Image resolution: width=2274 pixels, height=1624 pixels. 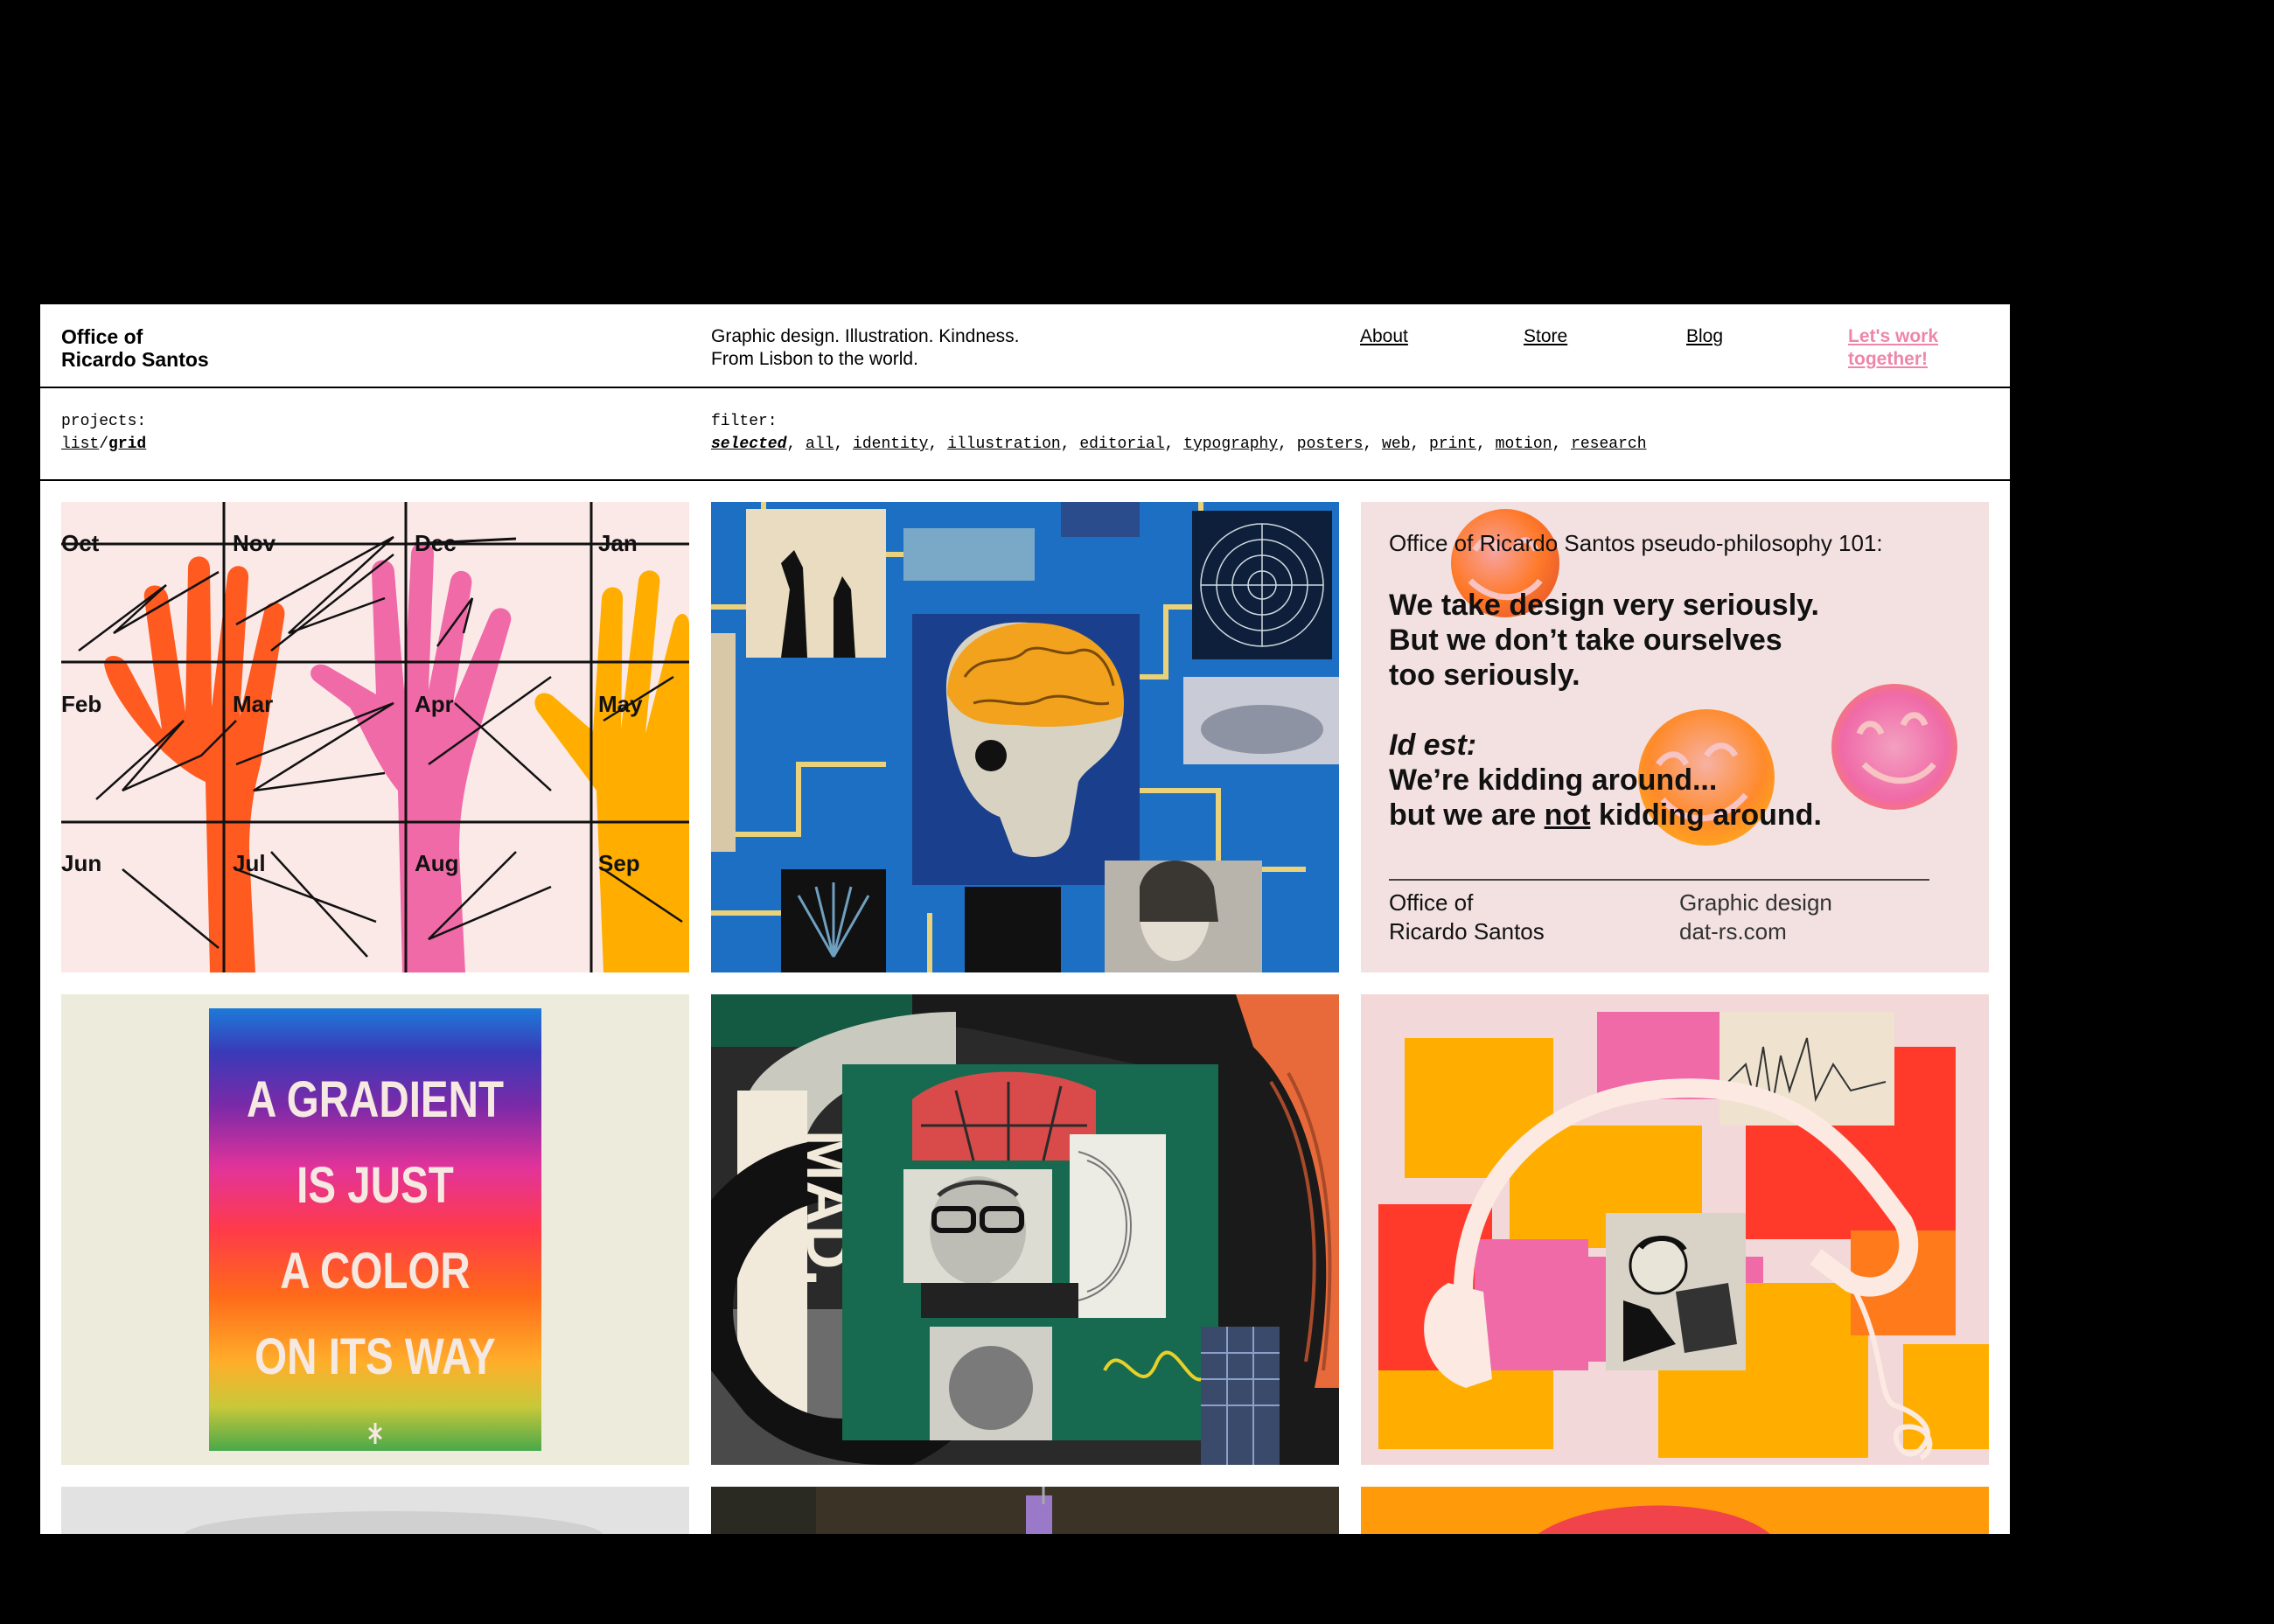 I want to click on philosophy-line-3: too seriously., so click(x=1484, y=675).